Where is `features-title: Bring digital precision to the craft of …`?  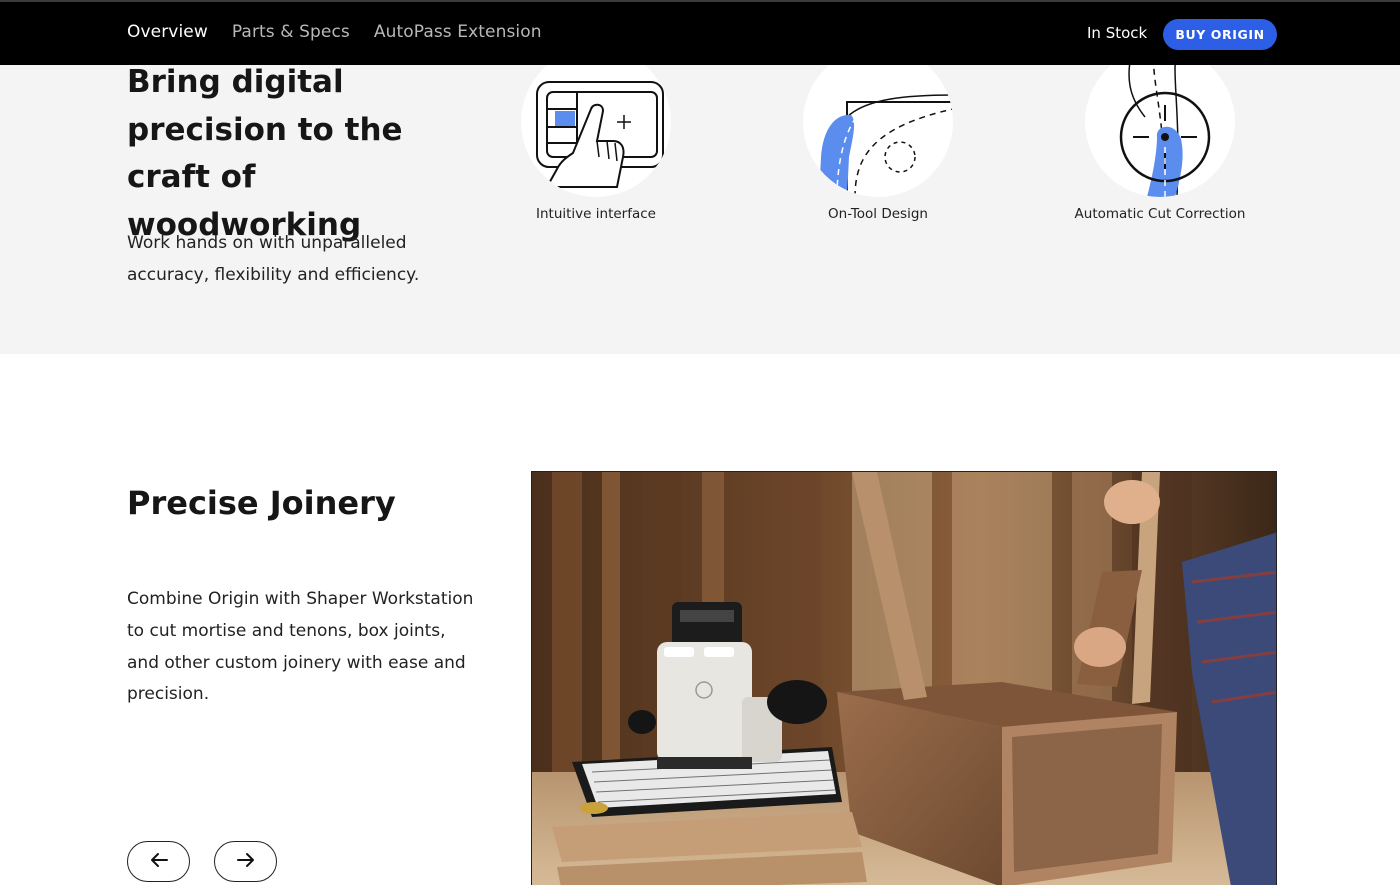
features-title: Bring digital precision to the craft of … is located at coordinates (265, 154).